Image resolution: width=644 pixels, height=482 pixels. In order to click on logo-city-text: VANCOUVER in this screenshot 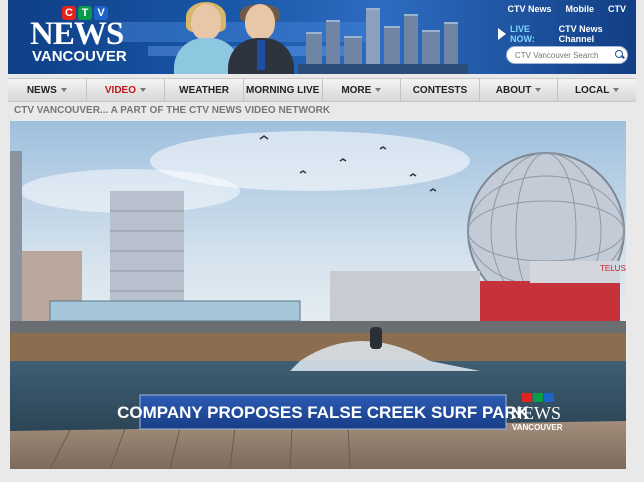, I will do `click(79, 56)`.